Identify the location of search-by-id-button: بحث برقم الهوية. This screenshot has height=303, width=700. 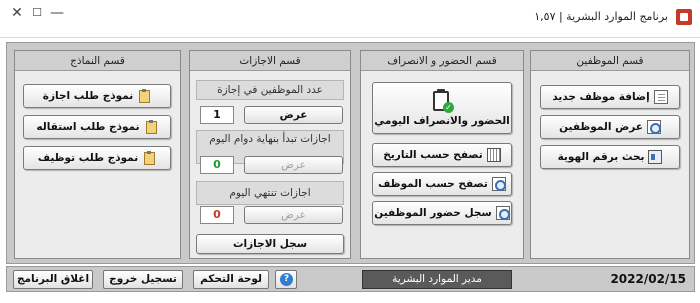
(610, 157).